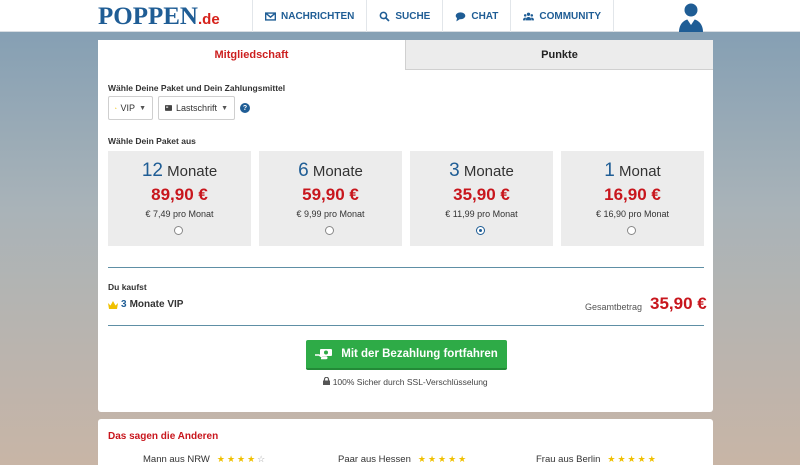  I want to click on review-item: Mann aus NRW ★★★★☆, so click(205, 459).